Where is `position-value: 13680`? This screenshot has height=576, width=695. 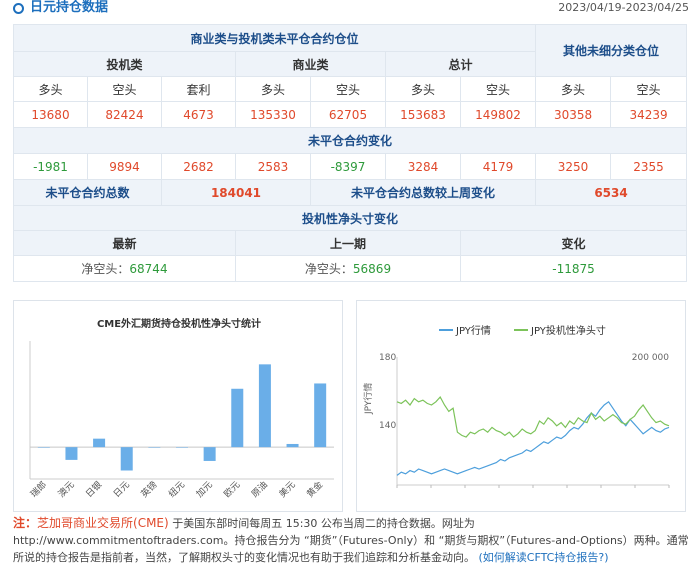
position-value: 13680 is located at coordinates (50, 114).